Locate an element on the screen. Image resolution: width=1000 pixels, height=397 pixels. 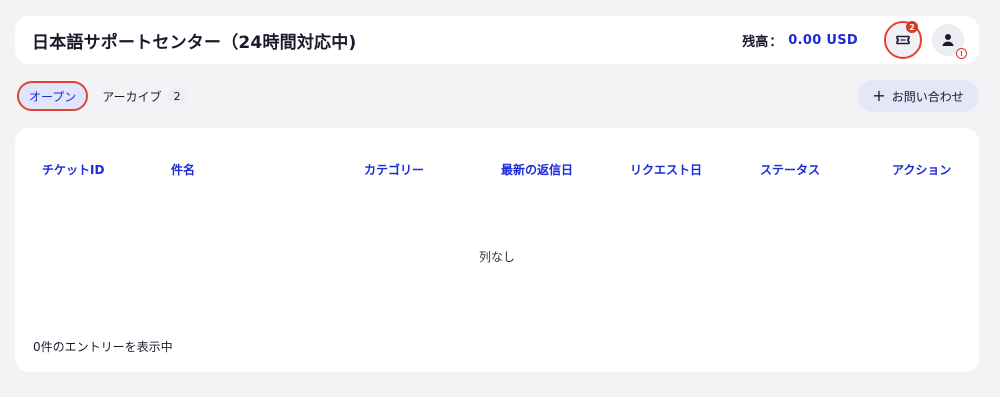
ticket-count-badge: 2 is located at coordinates (912, 27).